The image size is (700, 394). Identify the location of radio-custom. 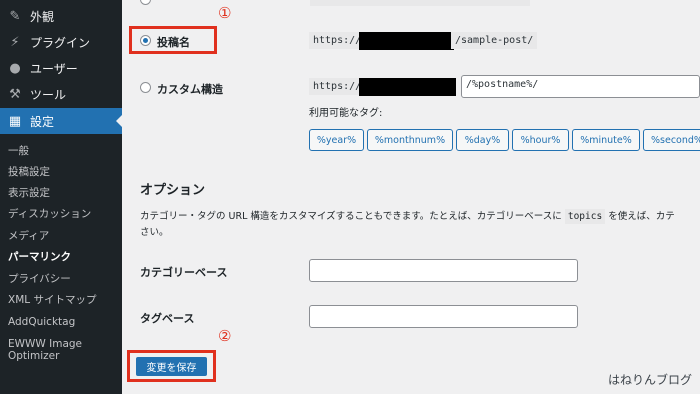
(145, 87).